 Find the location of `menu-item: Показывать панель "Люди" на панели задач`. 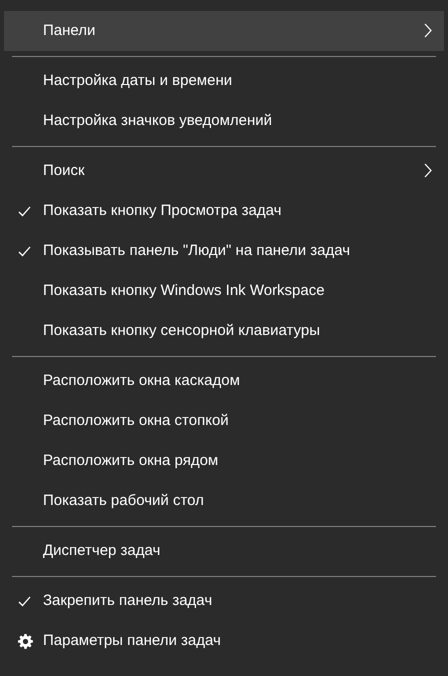

menu-item: Показывать панель "Люди" на панели задач is located at coordinates (224, 251).